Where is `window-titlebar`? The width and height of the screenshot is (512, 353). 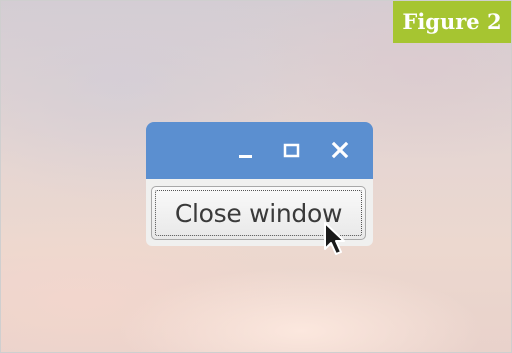 window-titlebar is located at coordinates (259, 150).